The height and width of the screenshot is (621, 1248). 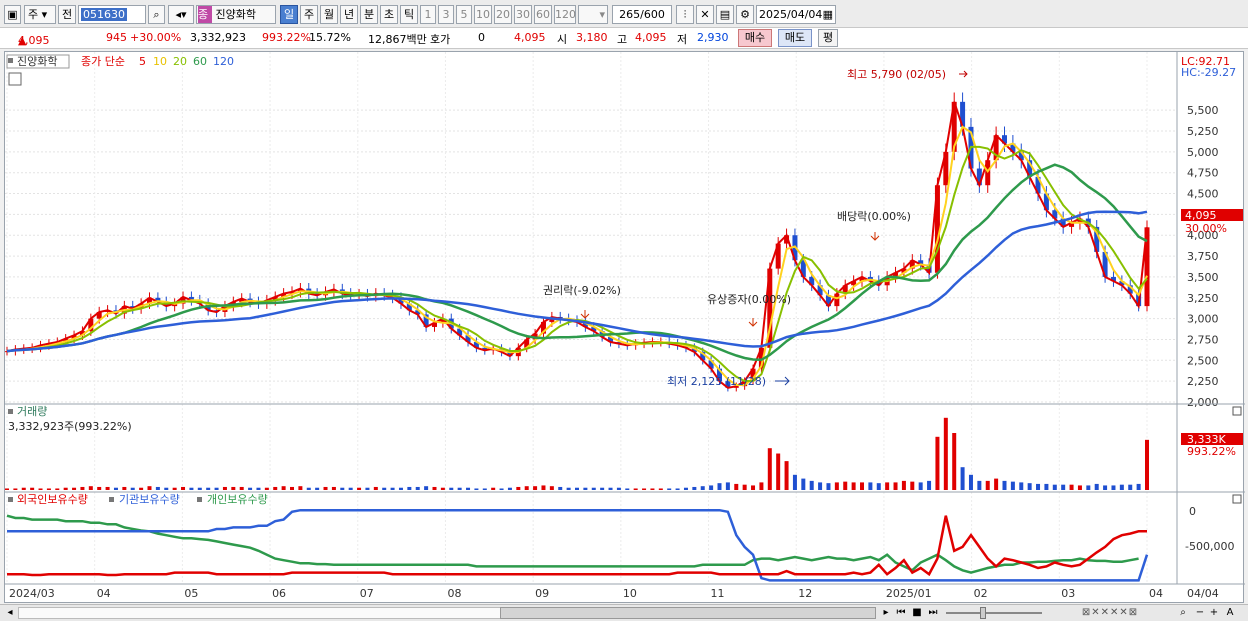 What do you see at coordinates (901, 613) in the screenshot?
I see `first-page-button: ⏮` at bounding box center [901, 613].